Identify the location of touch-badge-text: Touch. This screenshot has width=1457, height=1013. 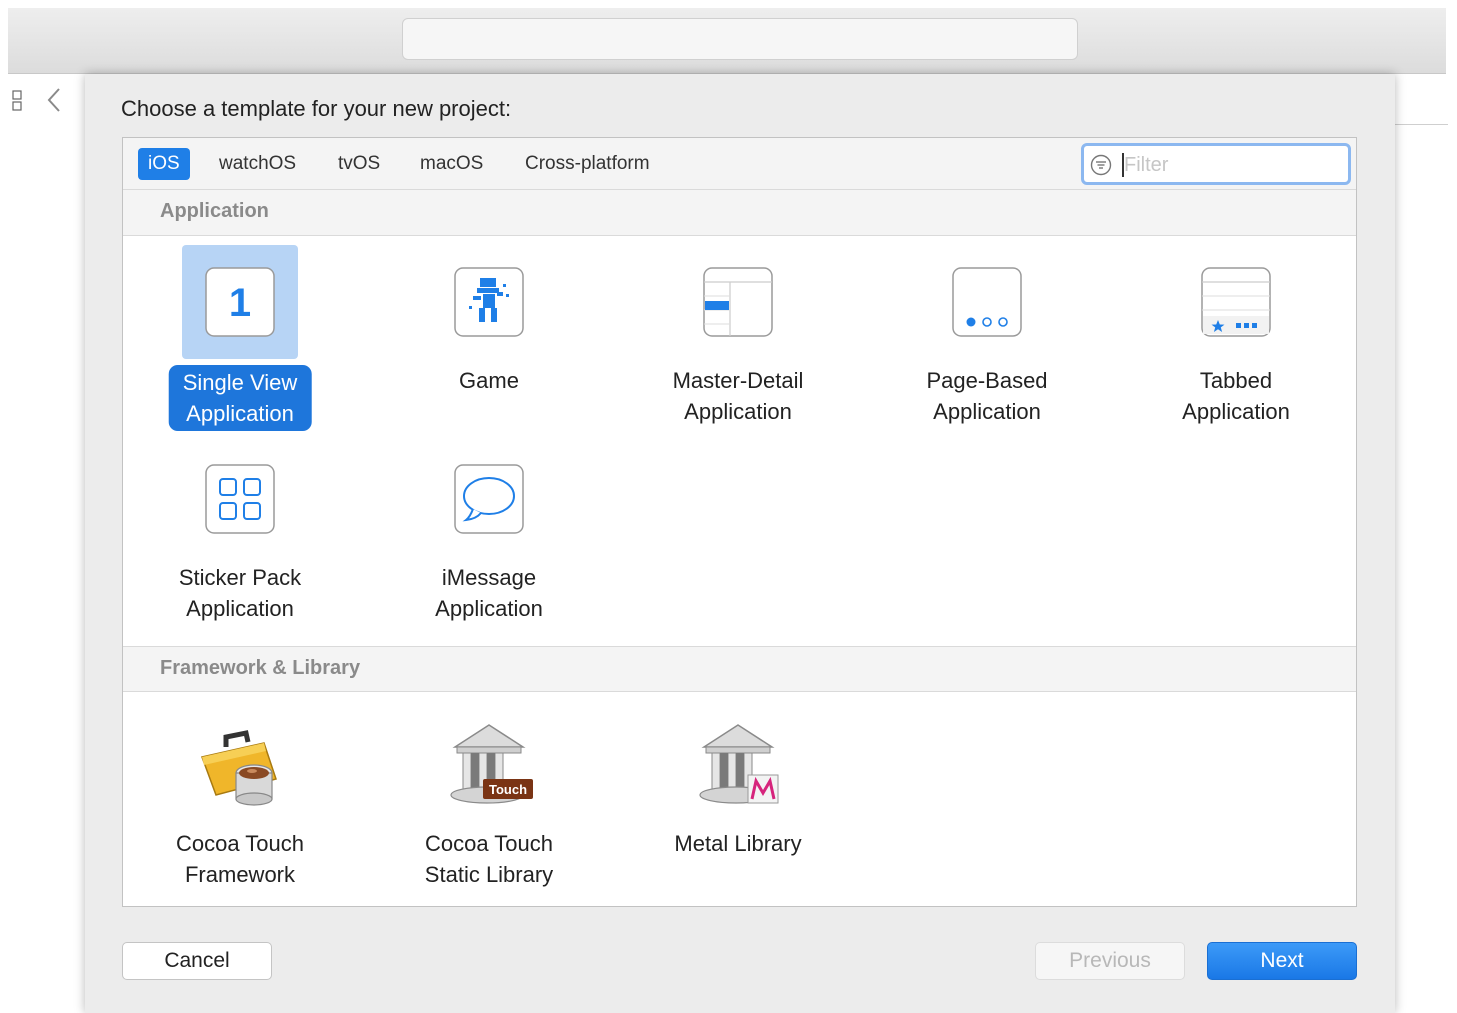
(508, 789).